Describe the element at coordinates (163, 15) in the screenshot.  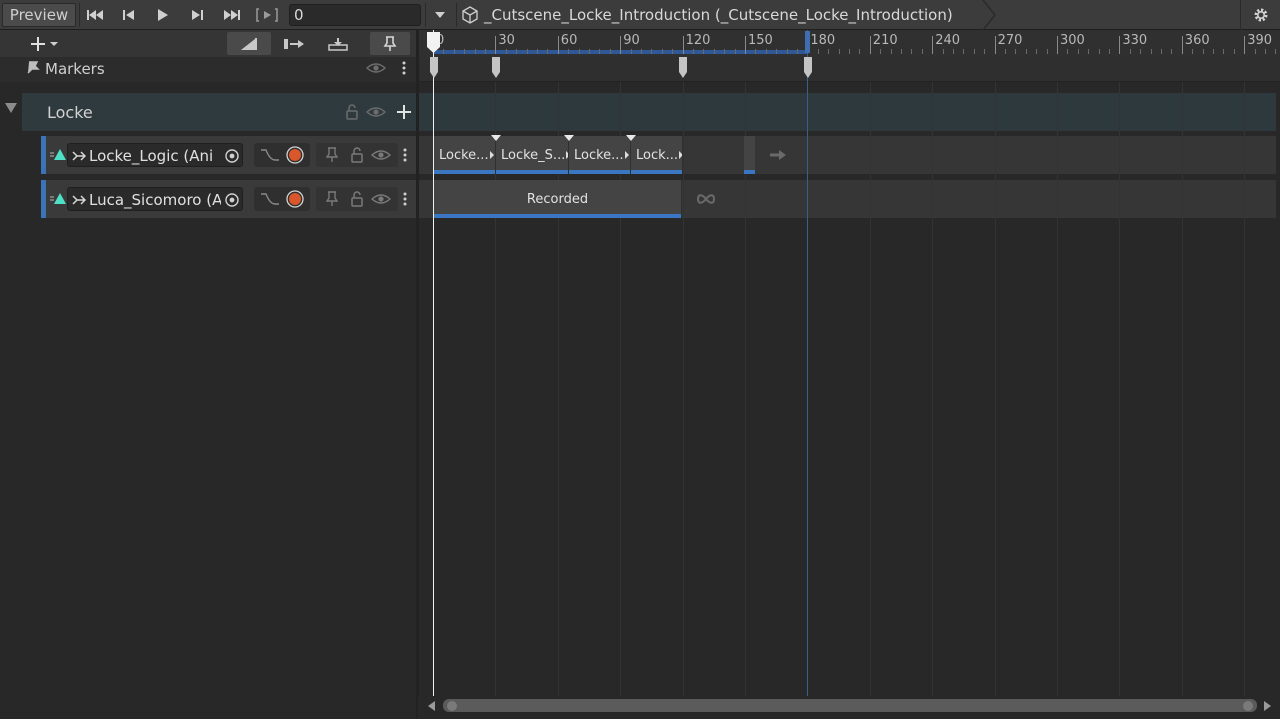
I see `play-button` at that location.